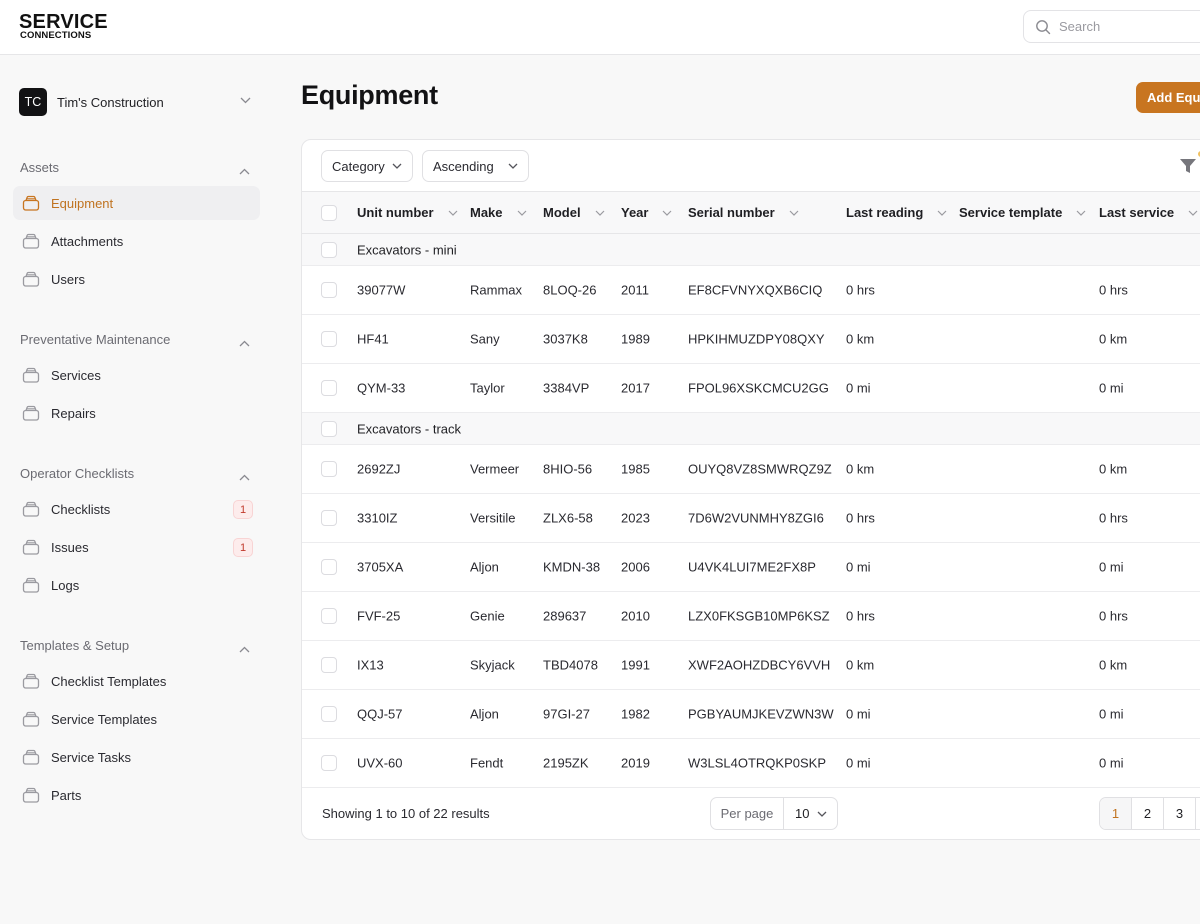  I want to click on cell-model: 289637, so click(565, 616).